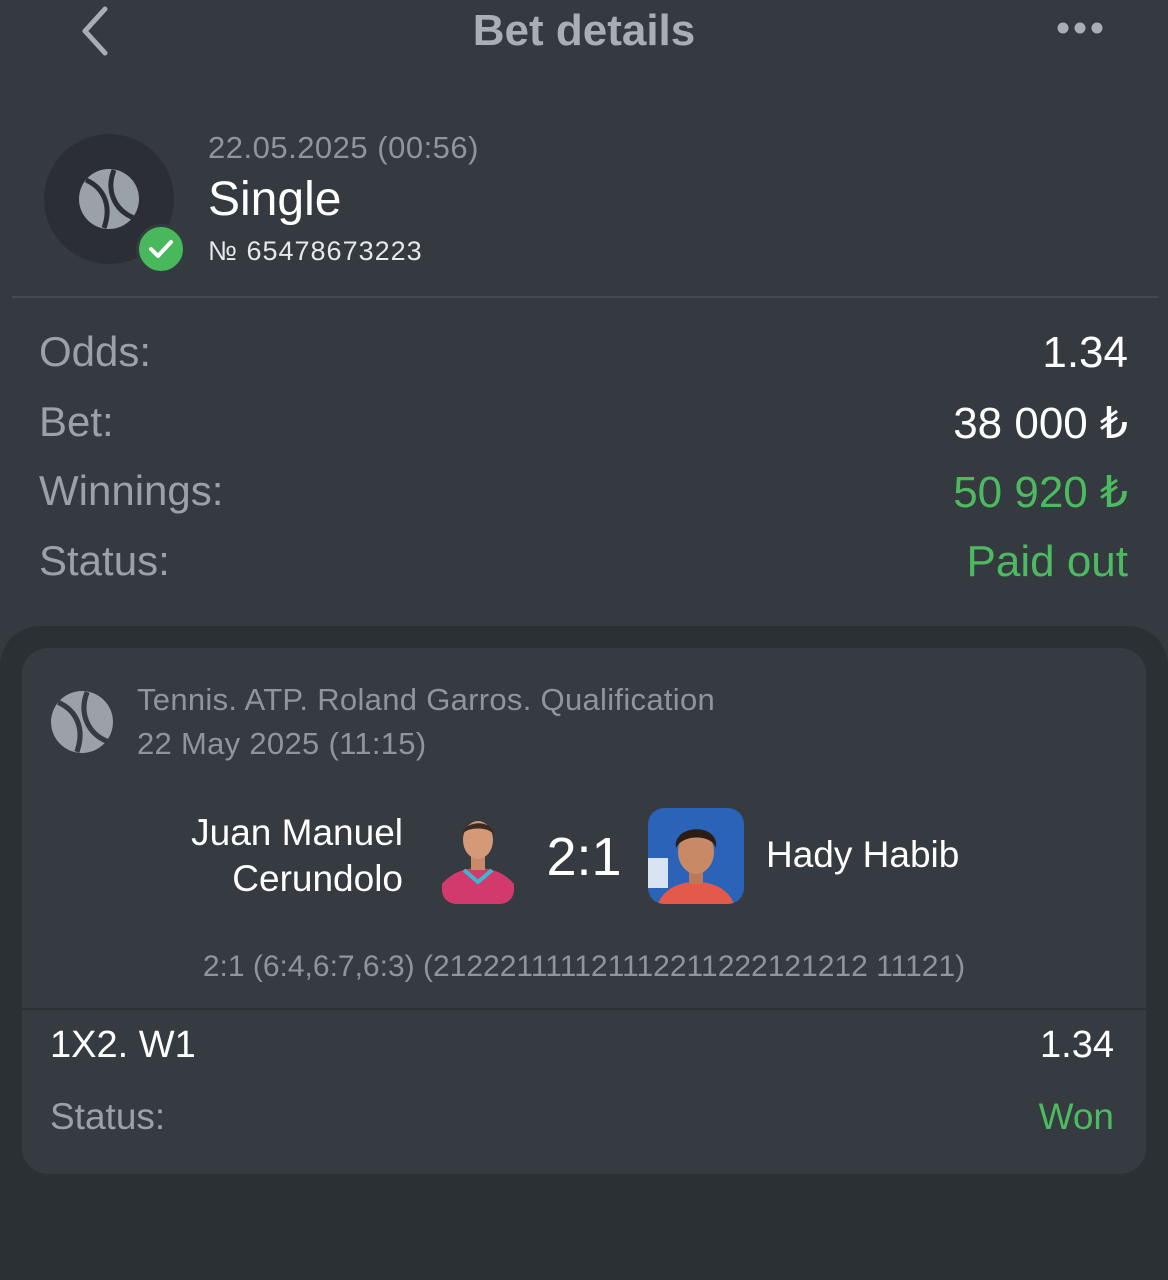  Describe the element at coordinates (1085, 352) in the screenshot. I see `odds-value: 1.34` at that location.